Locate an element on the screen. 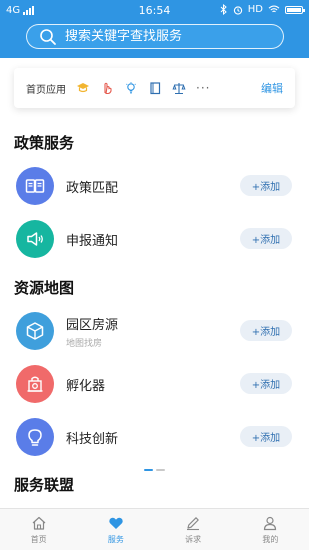 Image resolution: width=320 pixels, height=550 pixels. bulb-icon is located at coordinates (35, 437).